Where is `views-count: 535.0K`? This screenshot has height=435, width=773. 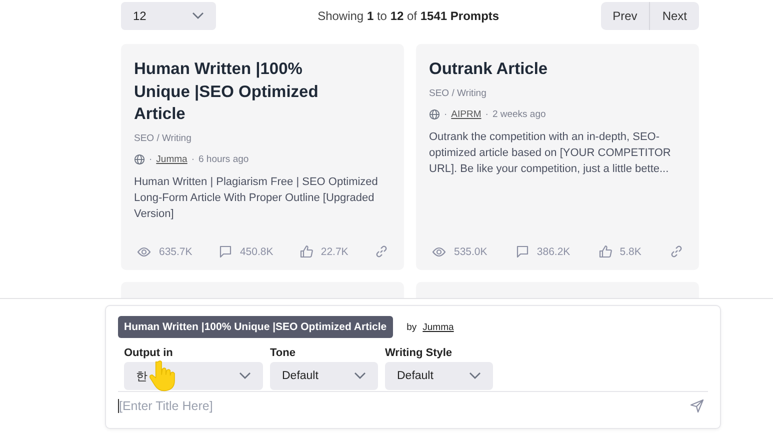
views-count: 535.0K is located at coordinates (471, 252).